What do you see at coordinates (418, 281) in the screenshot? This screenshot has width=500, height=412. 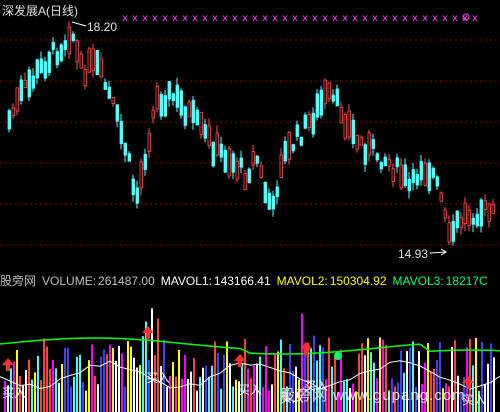 I see `mavol3-label: MAVOL3:` at bounding box center [418, 281].